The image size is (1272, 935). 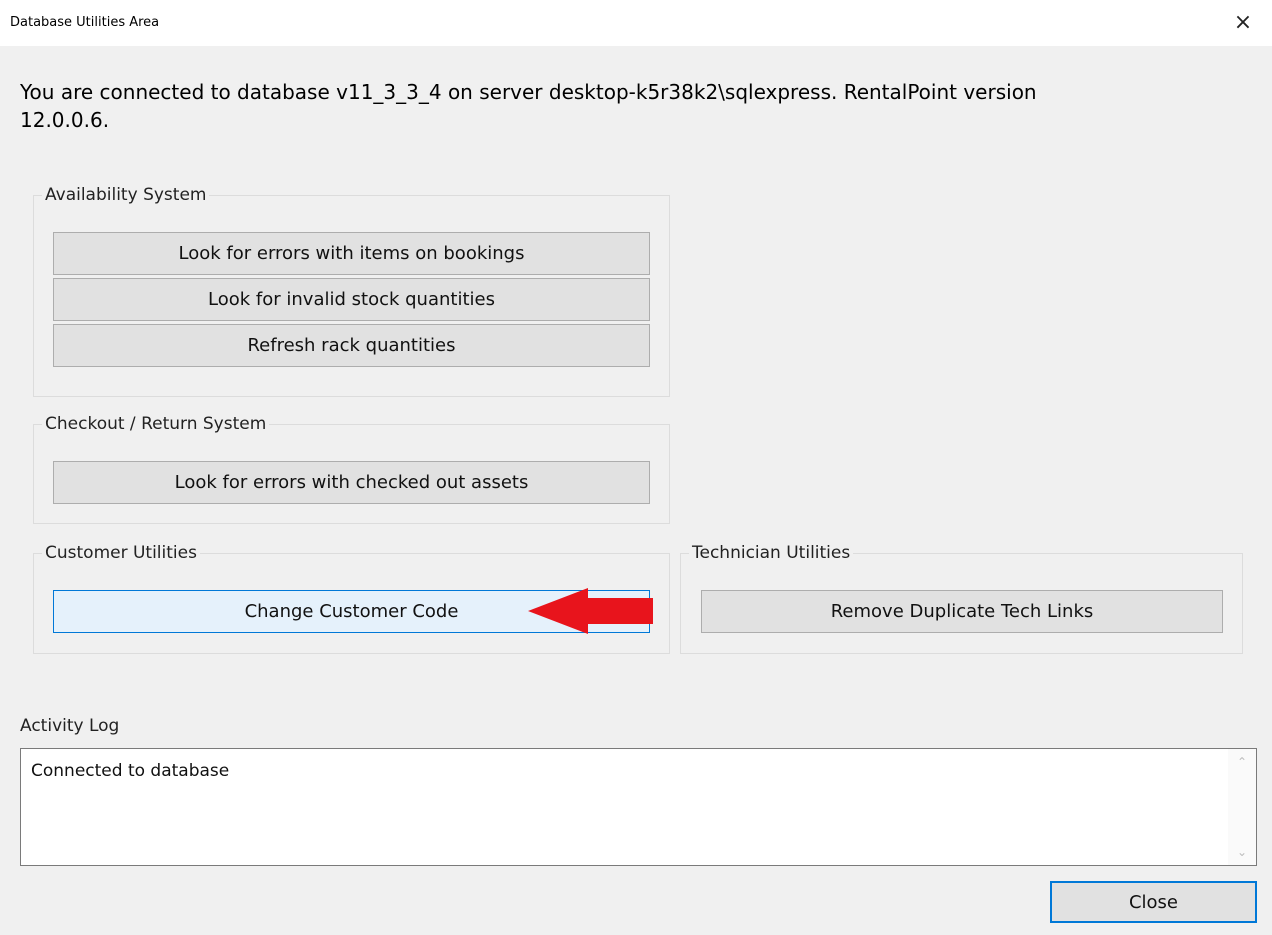 I want to click on group-label: Availability System, so click(x=126, y=195).